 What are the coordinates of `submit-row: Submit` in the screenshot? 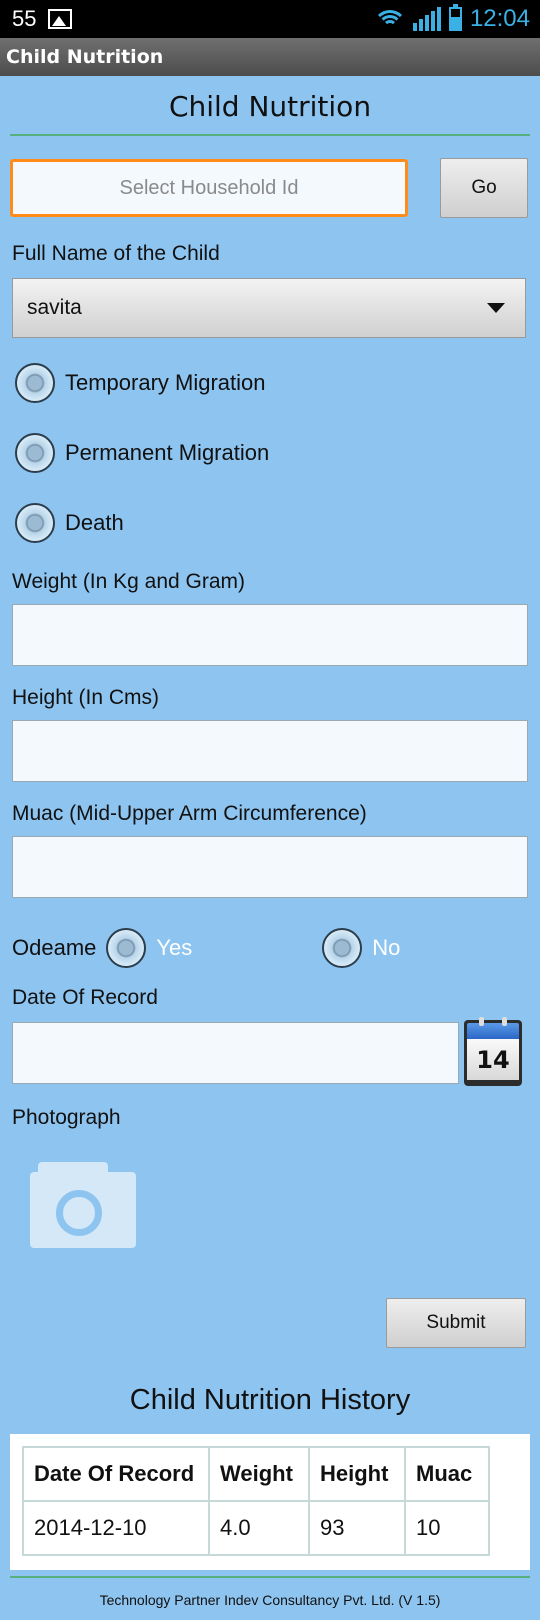 It's located at (263, 1323).